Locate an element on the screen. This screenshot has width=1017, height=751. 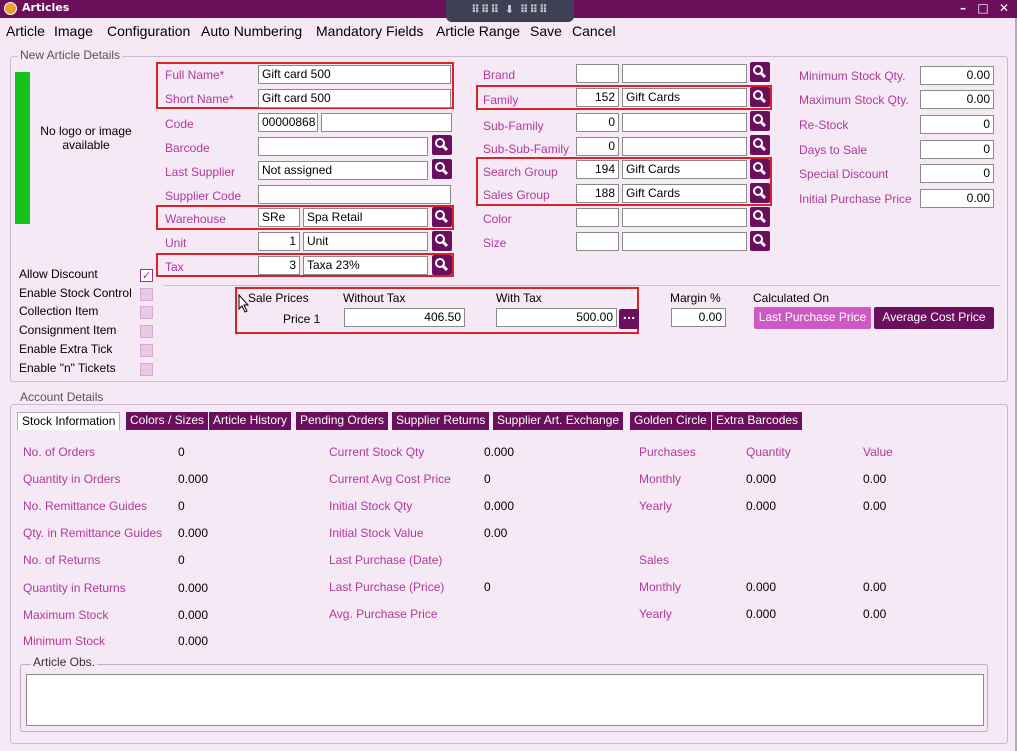
warehouse-code-input: SRe is located at coordinates (279, 217).